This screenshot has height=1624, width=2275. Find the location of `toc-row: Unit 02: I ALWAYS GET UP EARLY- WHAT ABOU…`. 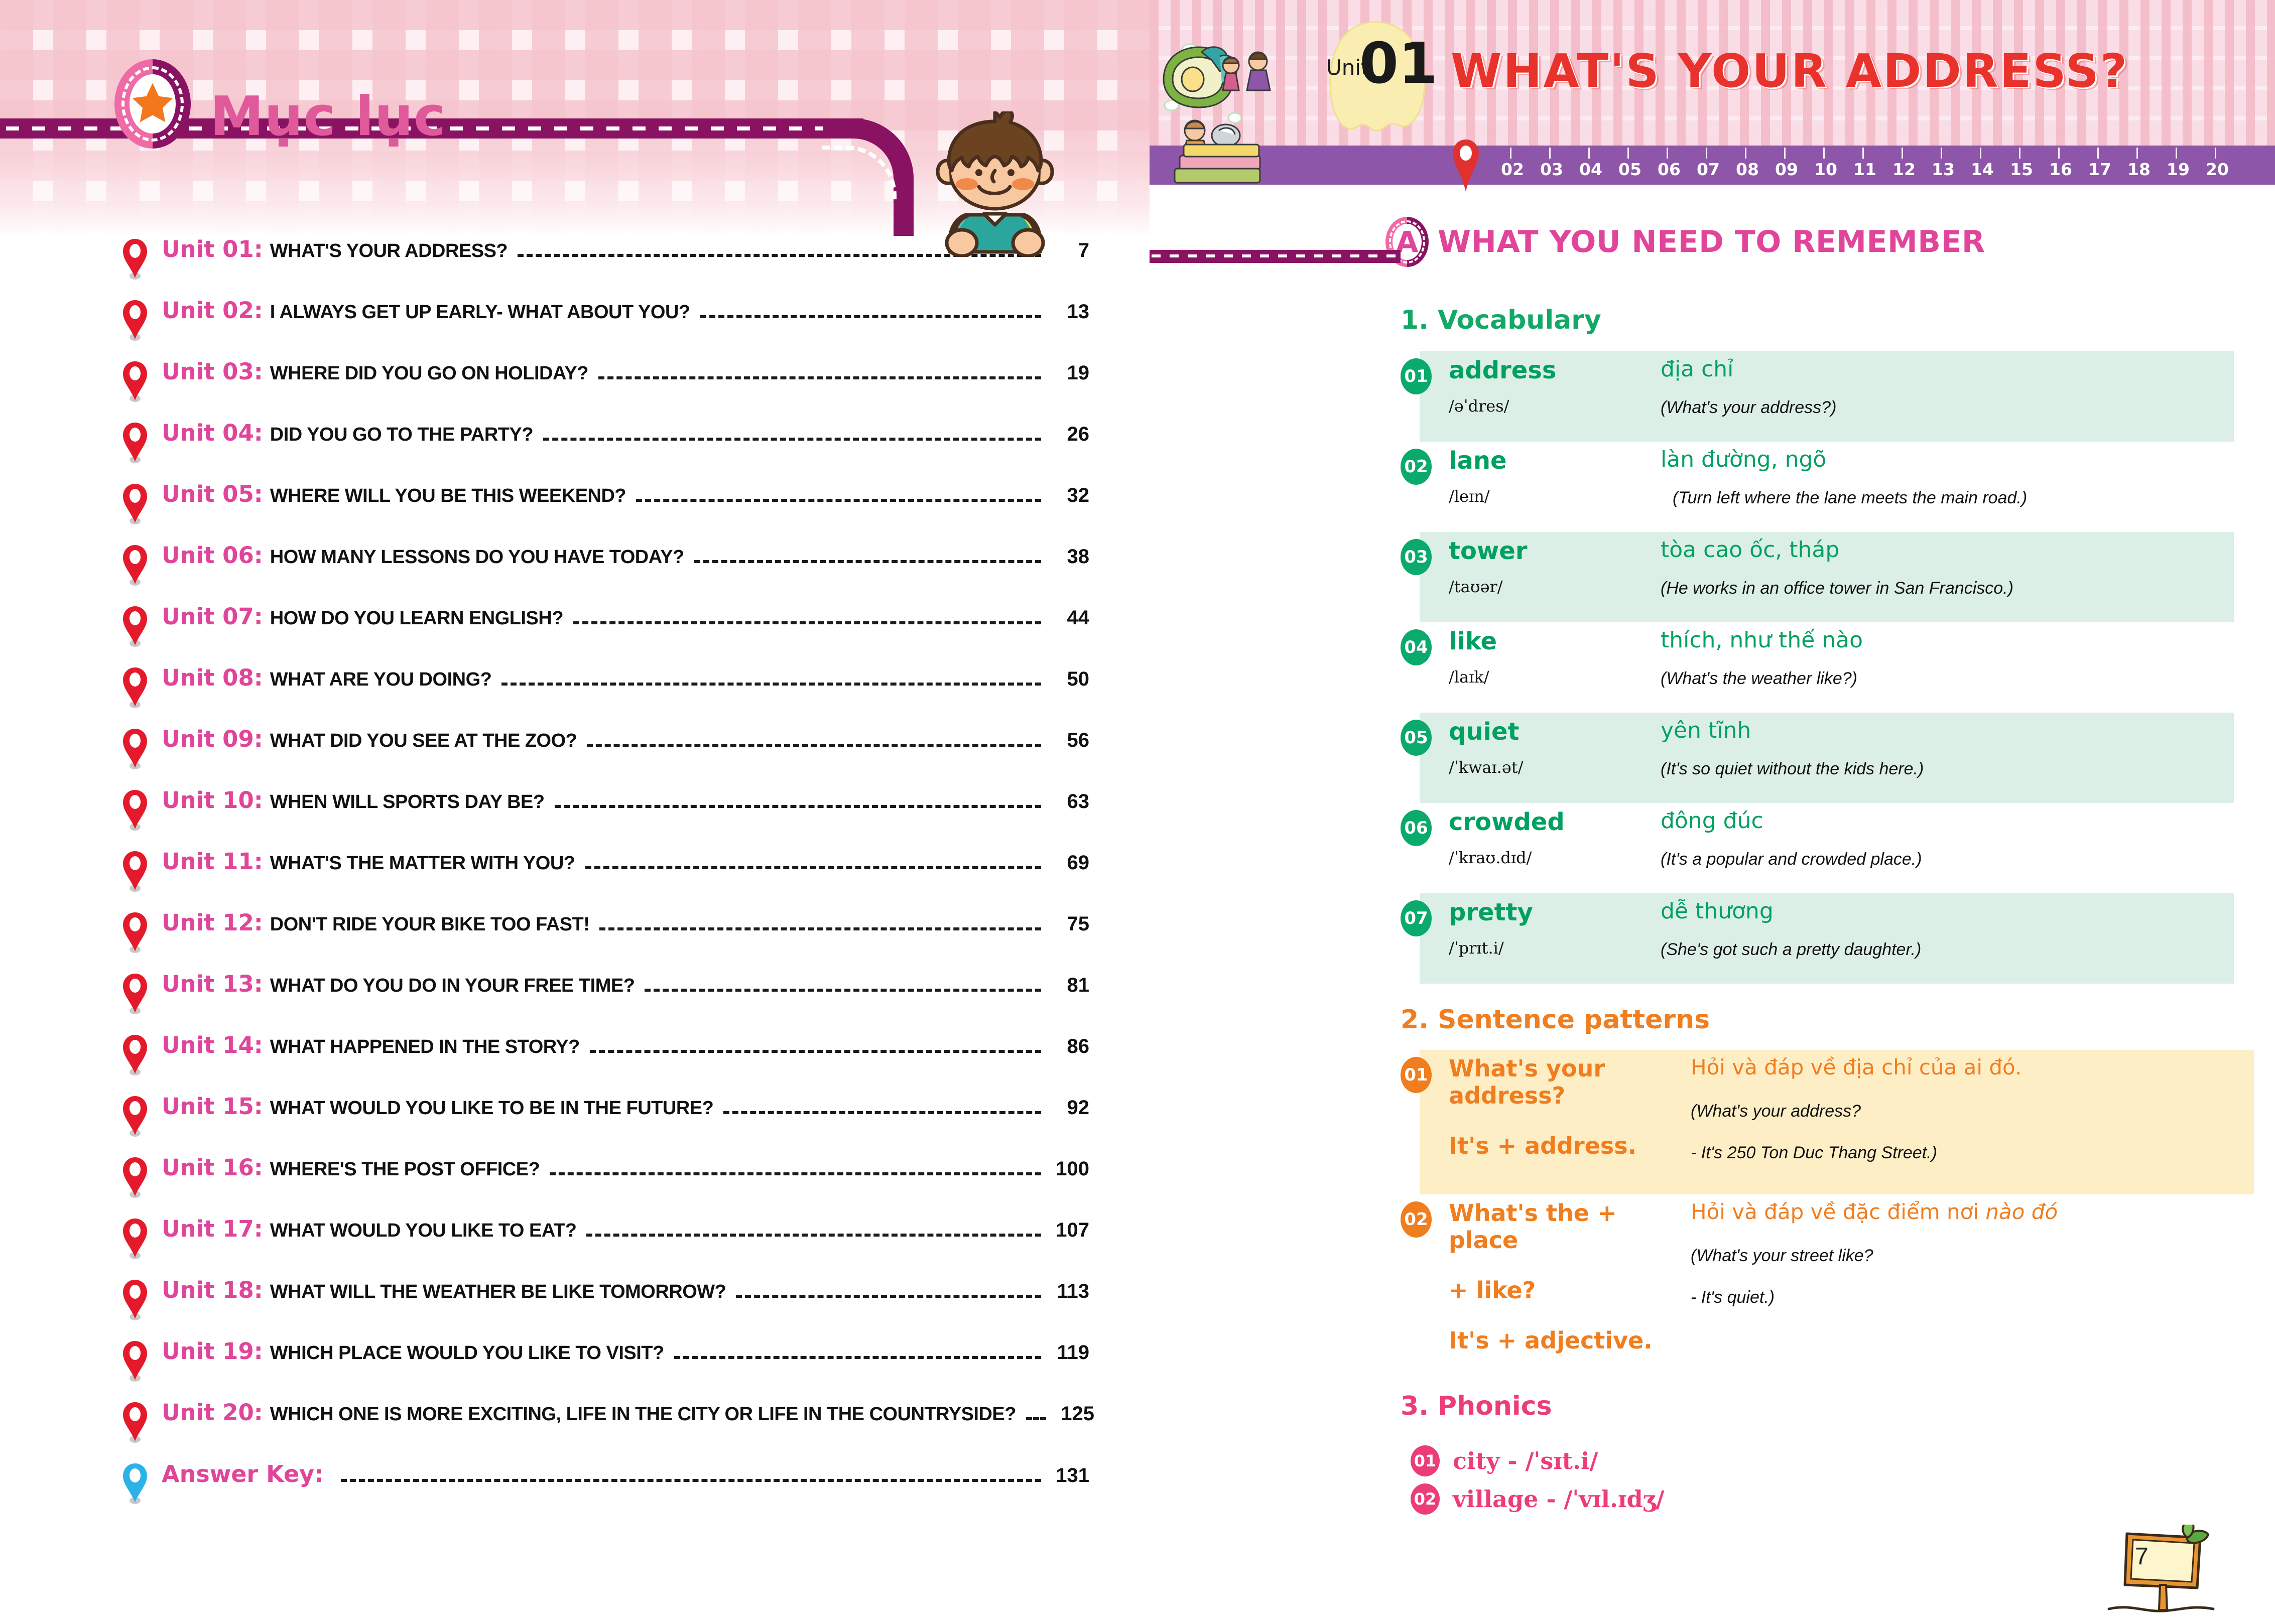

toc-row: Unit 02: I ALWAYS GET UP EARLY- WHAT ABOU… is located at coordinates (604, 327).